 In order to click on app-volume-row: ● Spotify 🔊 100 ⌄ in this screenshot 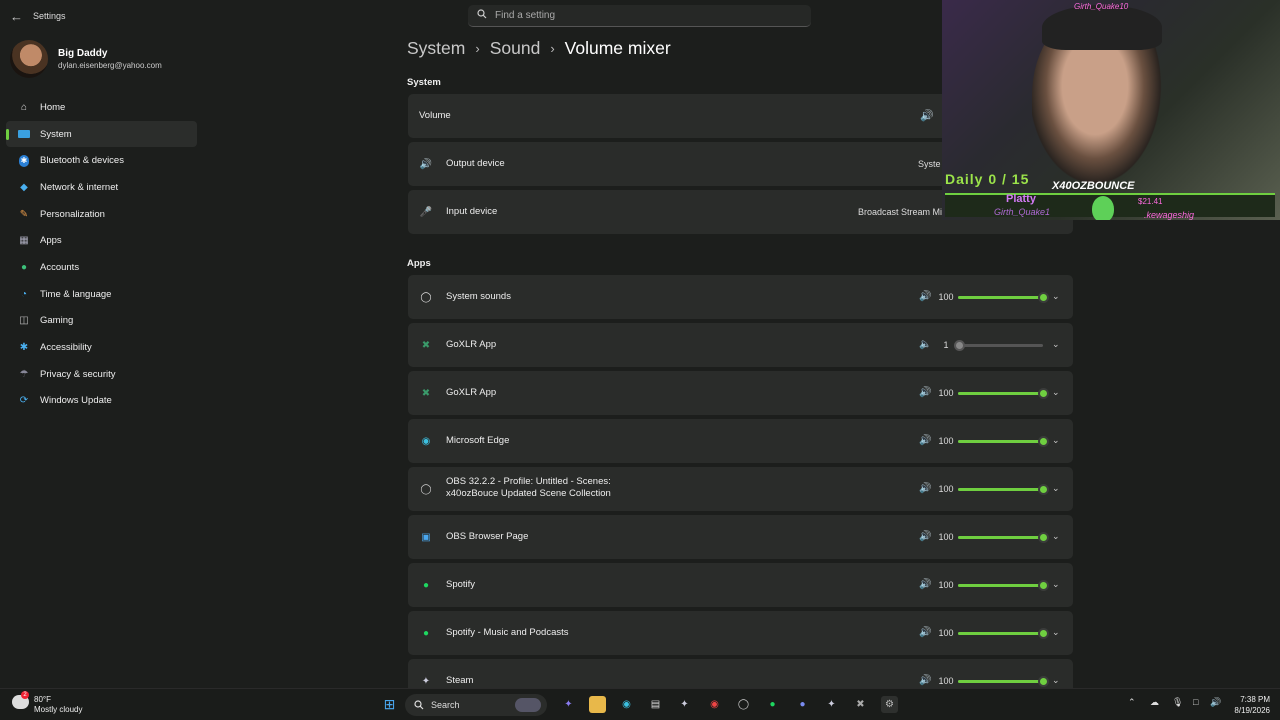, I will do `click(740, 585)`.